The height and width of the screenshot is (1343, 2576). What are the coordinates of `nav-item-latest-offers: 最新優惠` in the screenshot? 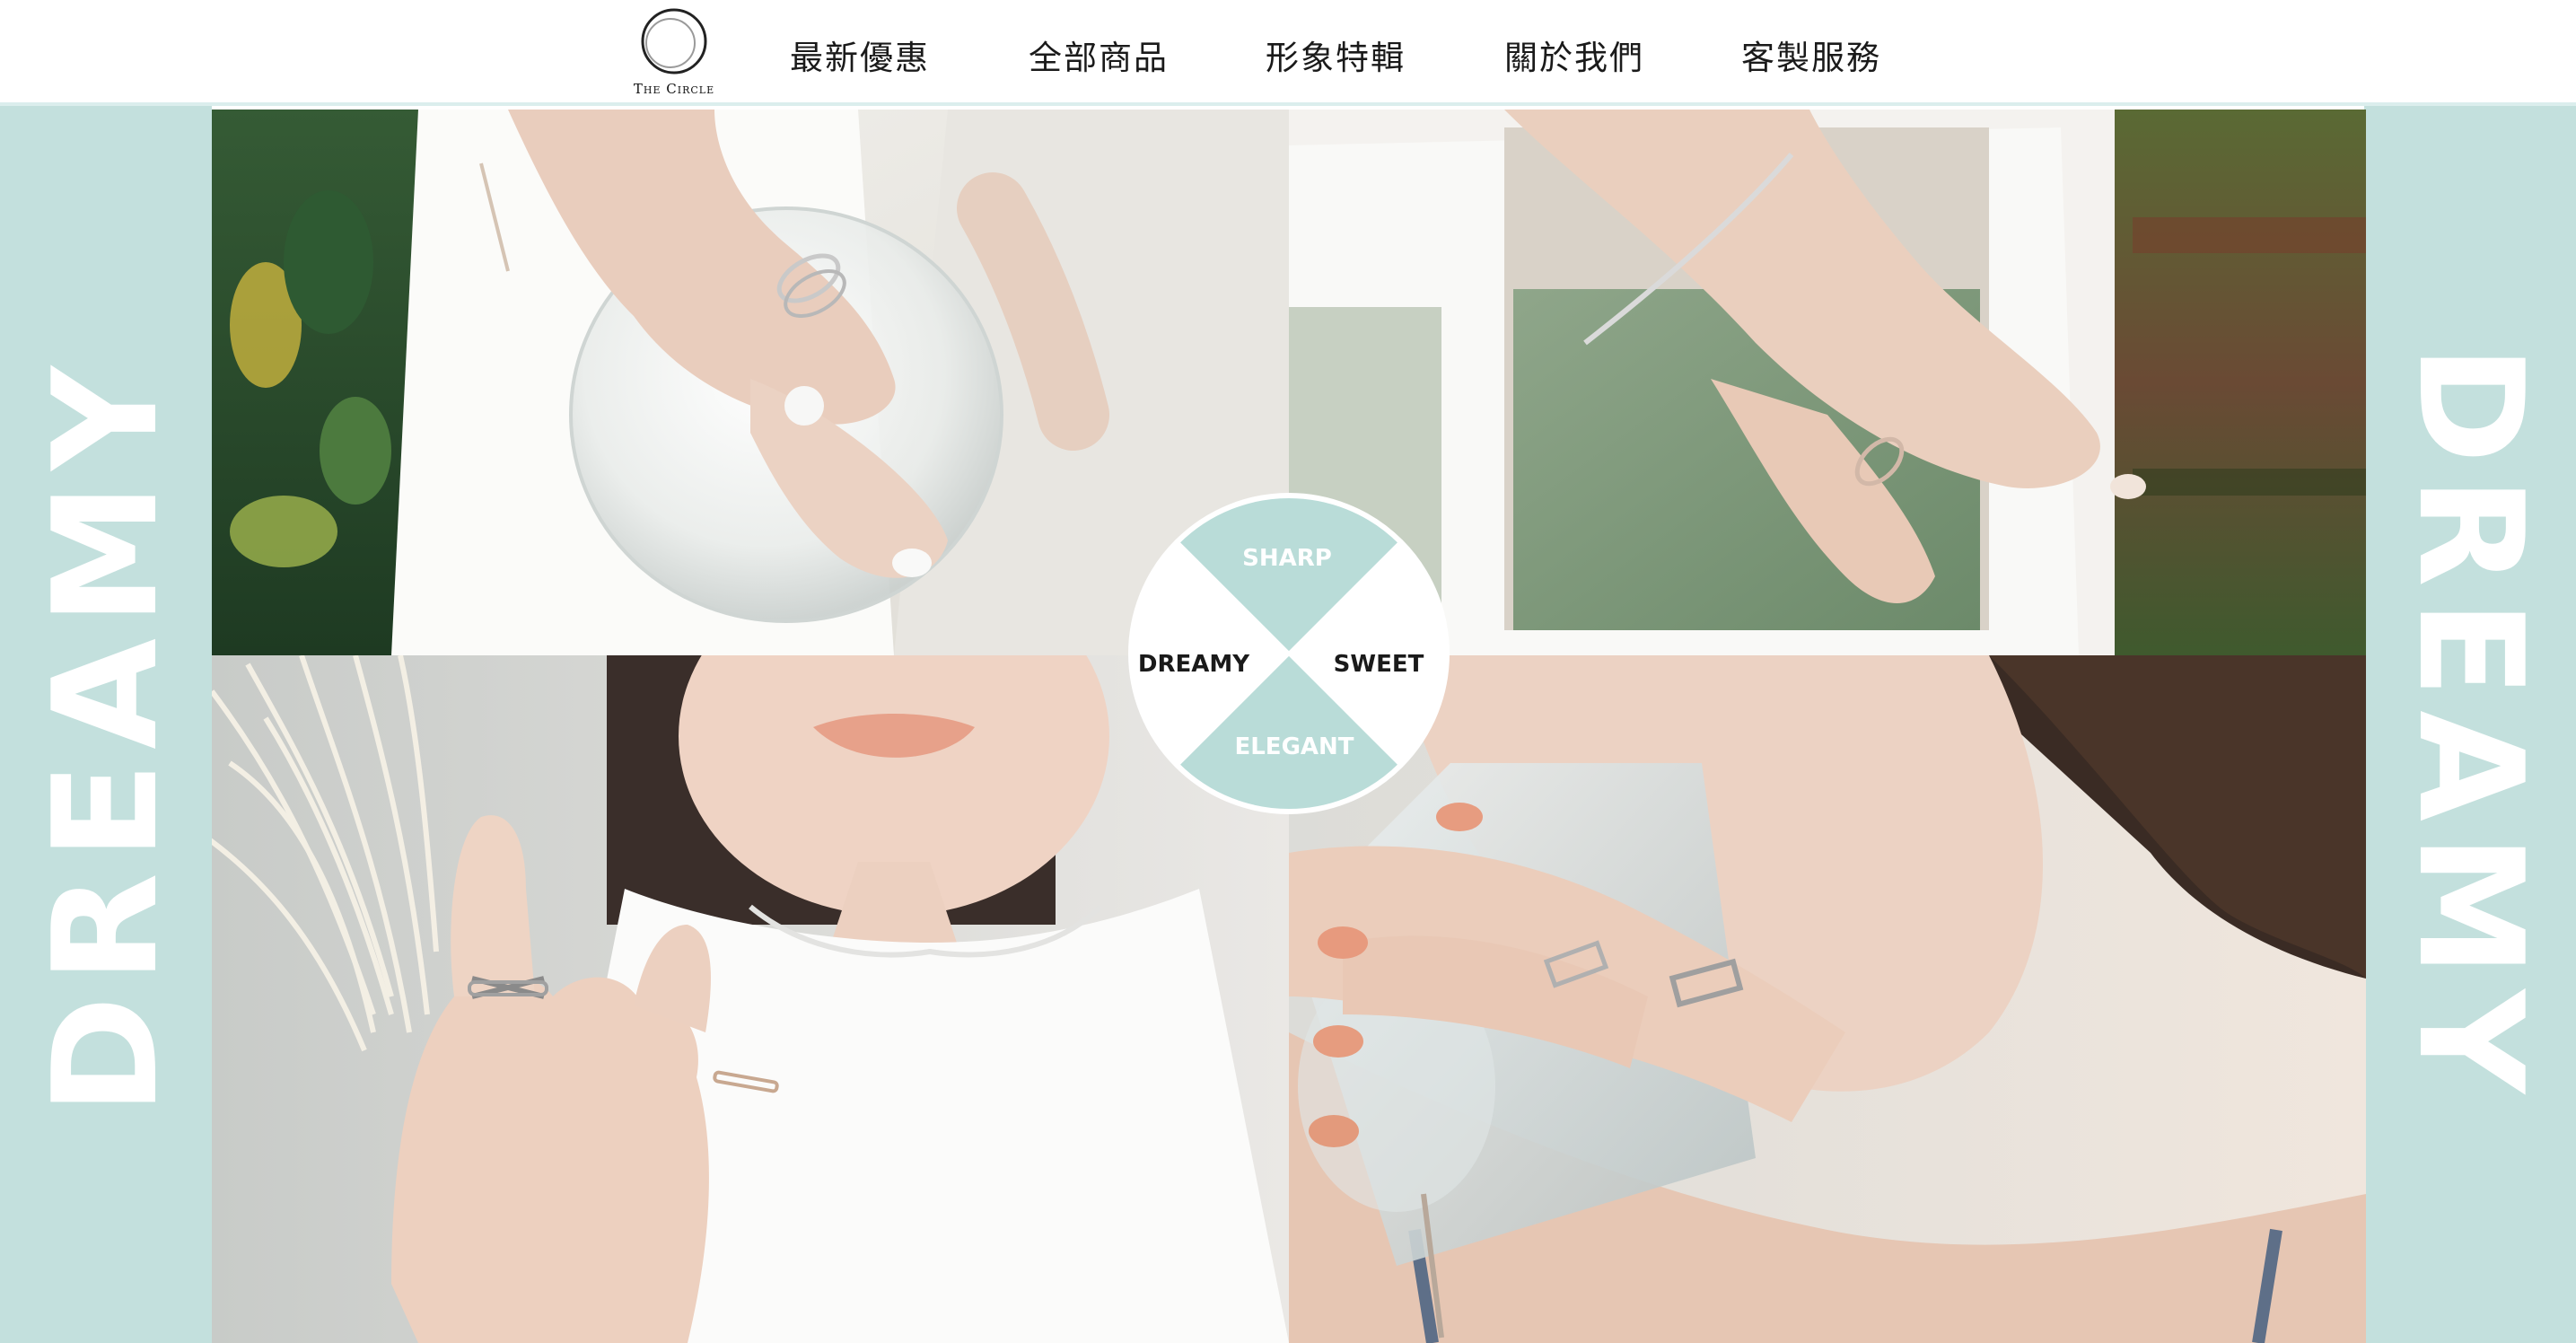 It's located at (860, 55).